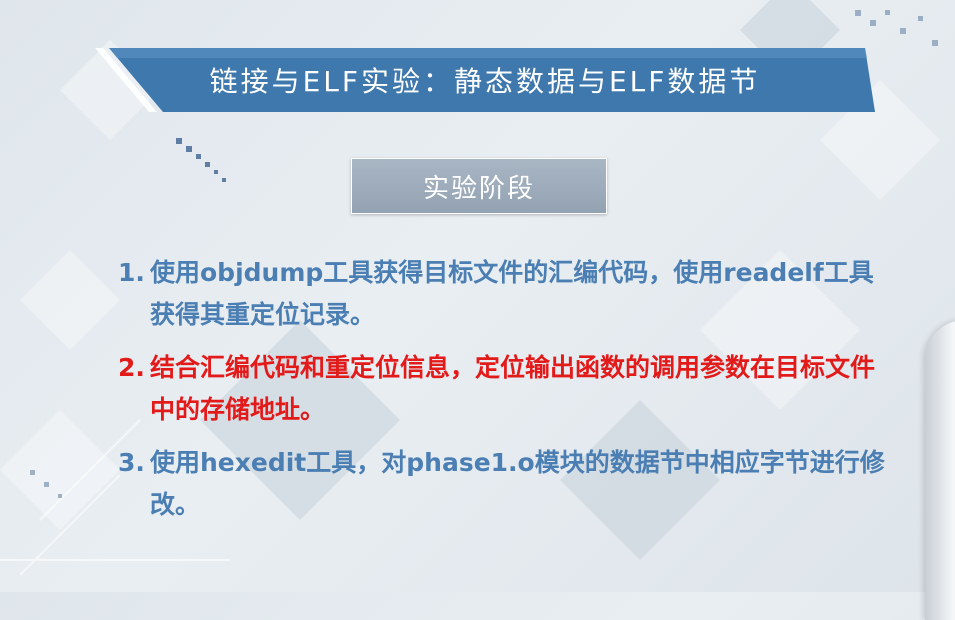  Describe the element at coordinates (131, 462) in the screenshot. I see `step-number: 3.` at that location.